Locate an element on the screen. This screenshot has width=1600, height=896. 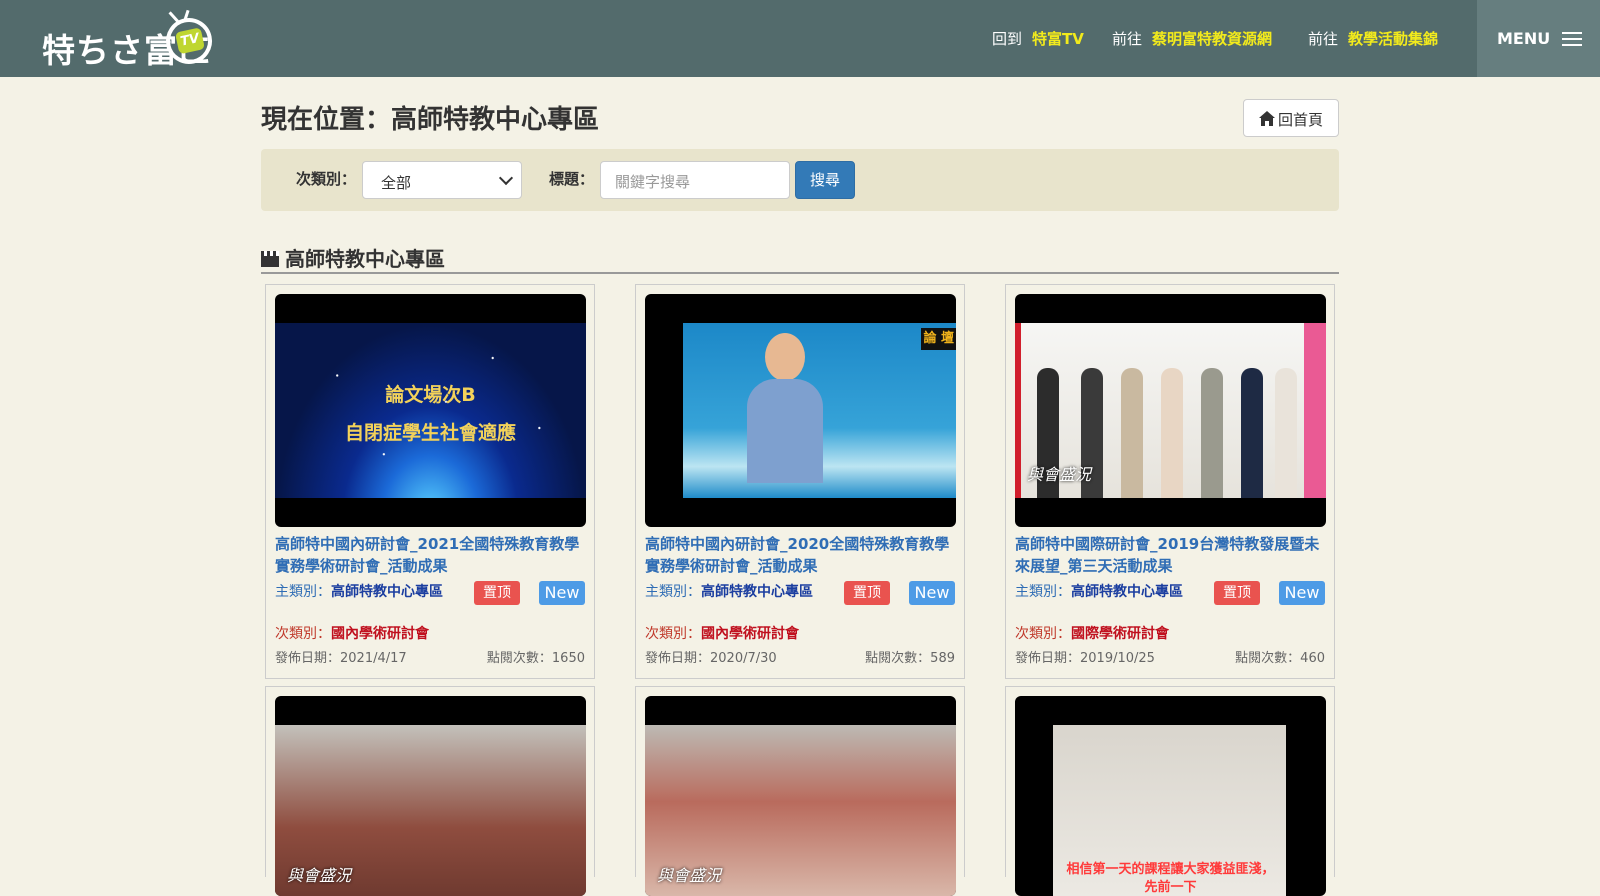
section-title-text: 高師特教中心專區 is located at coordinates (365, 259).